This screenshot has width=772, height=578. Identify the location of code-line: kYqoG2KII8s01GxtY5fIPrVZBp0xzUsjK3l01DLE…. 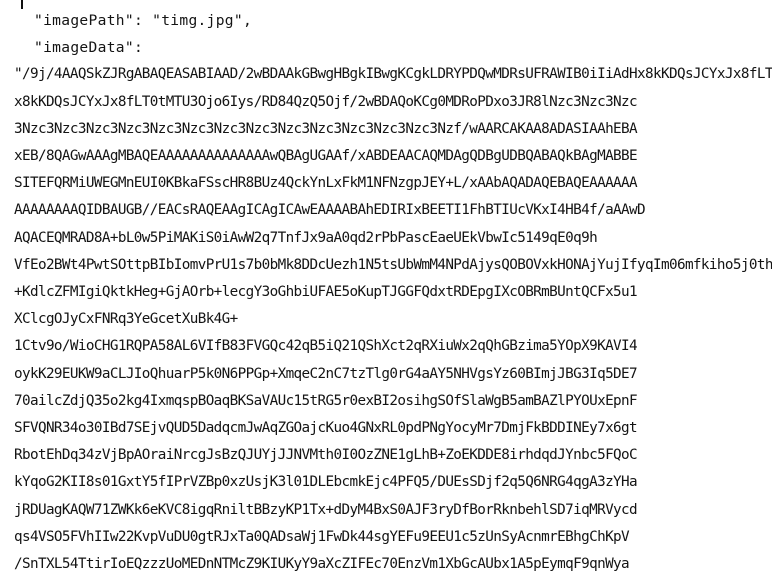
(326, 482).